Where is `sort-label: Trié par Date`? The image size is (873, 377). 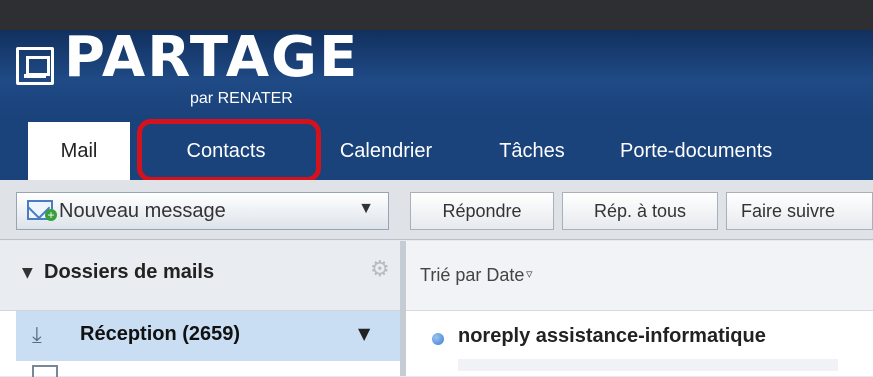
sort-label: Trié par Date is located at coordinates (472, 275).